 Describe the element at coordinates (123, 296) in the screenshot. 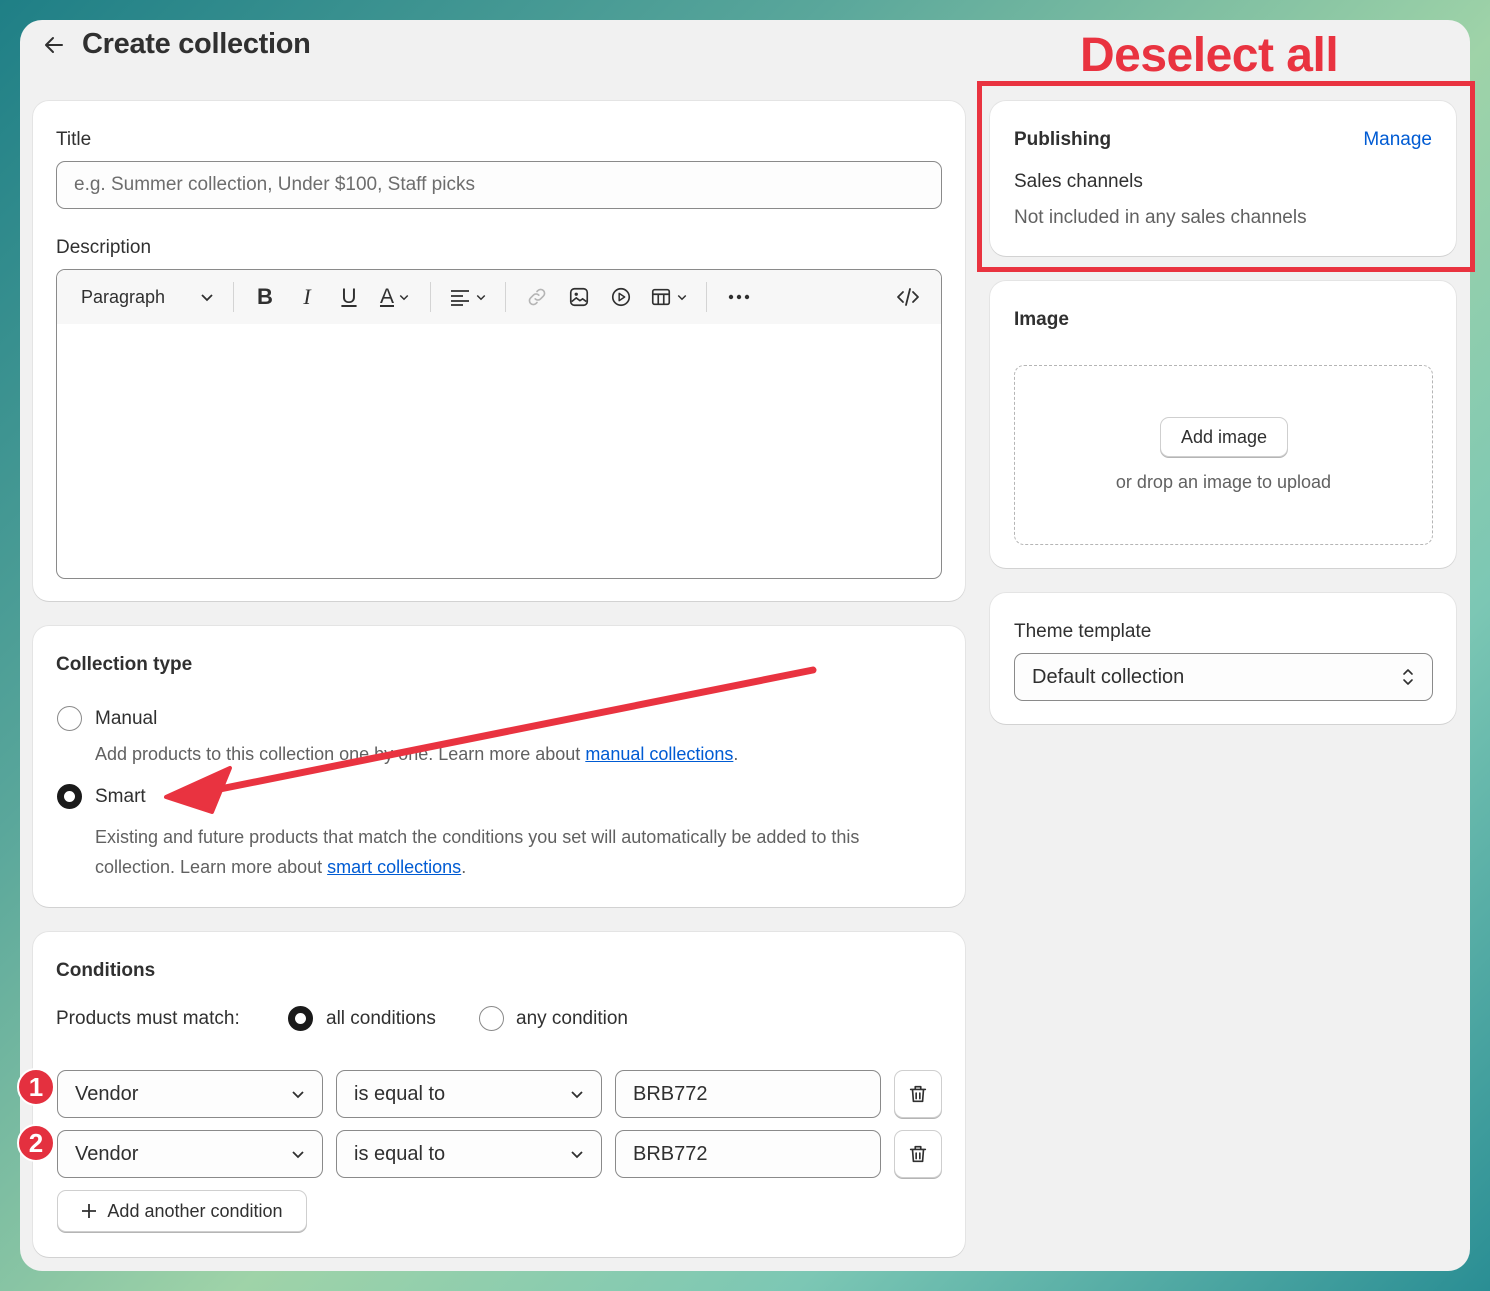

I see `paragraph-format-label: Paragraph` at that location.